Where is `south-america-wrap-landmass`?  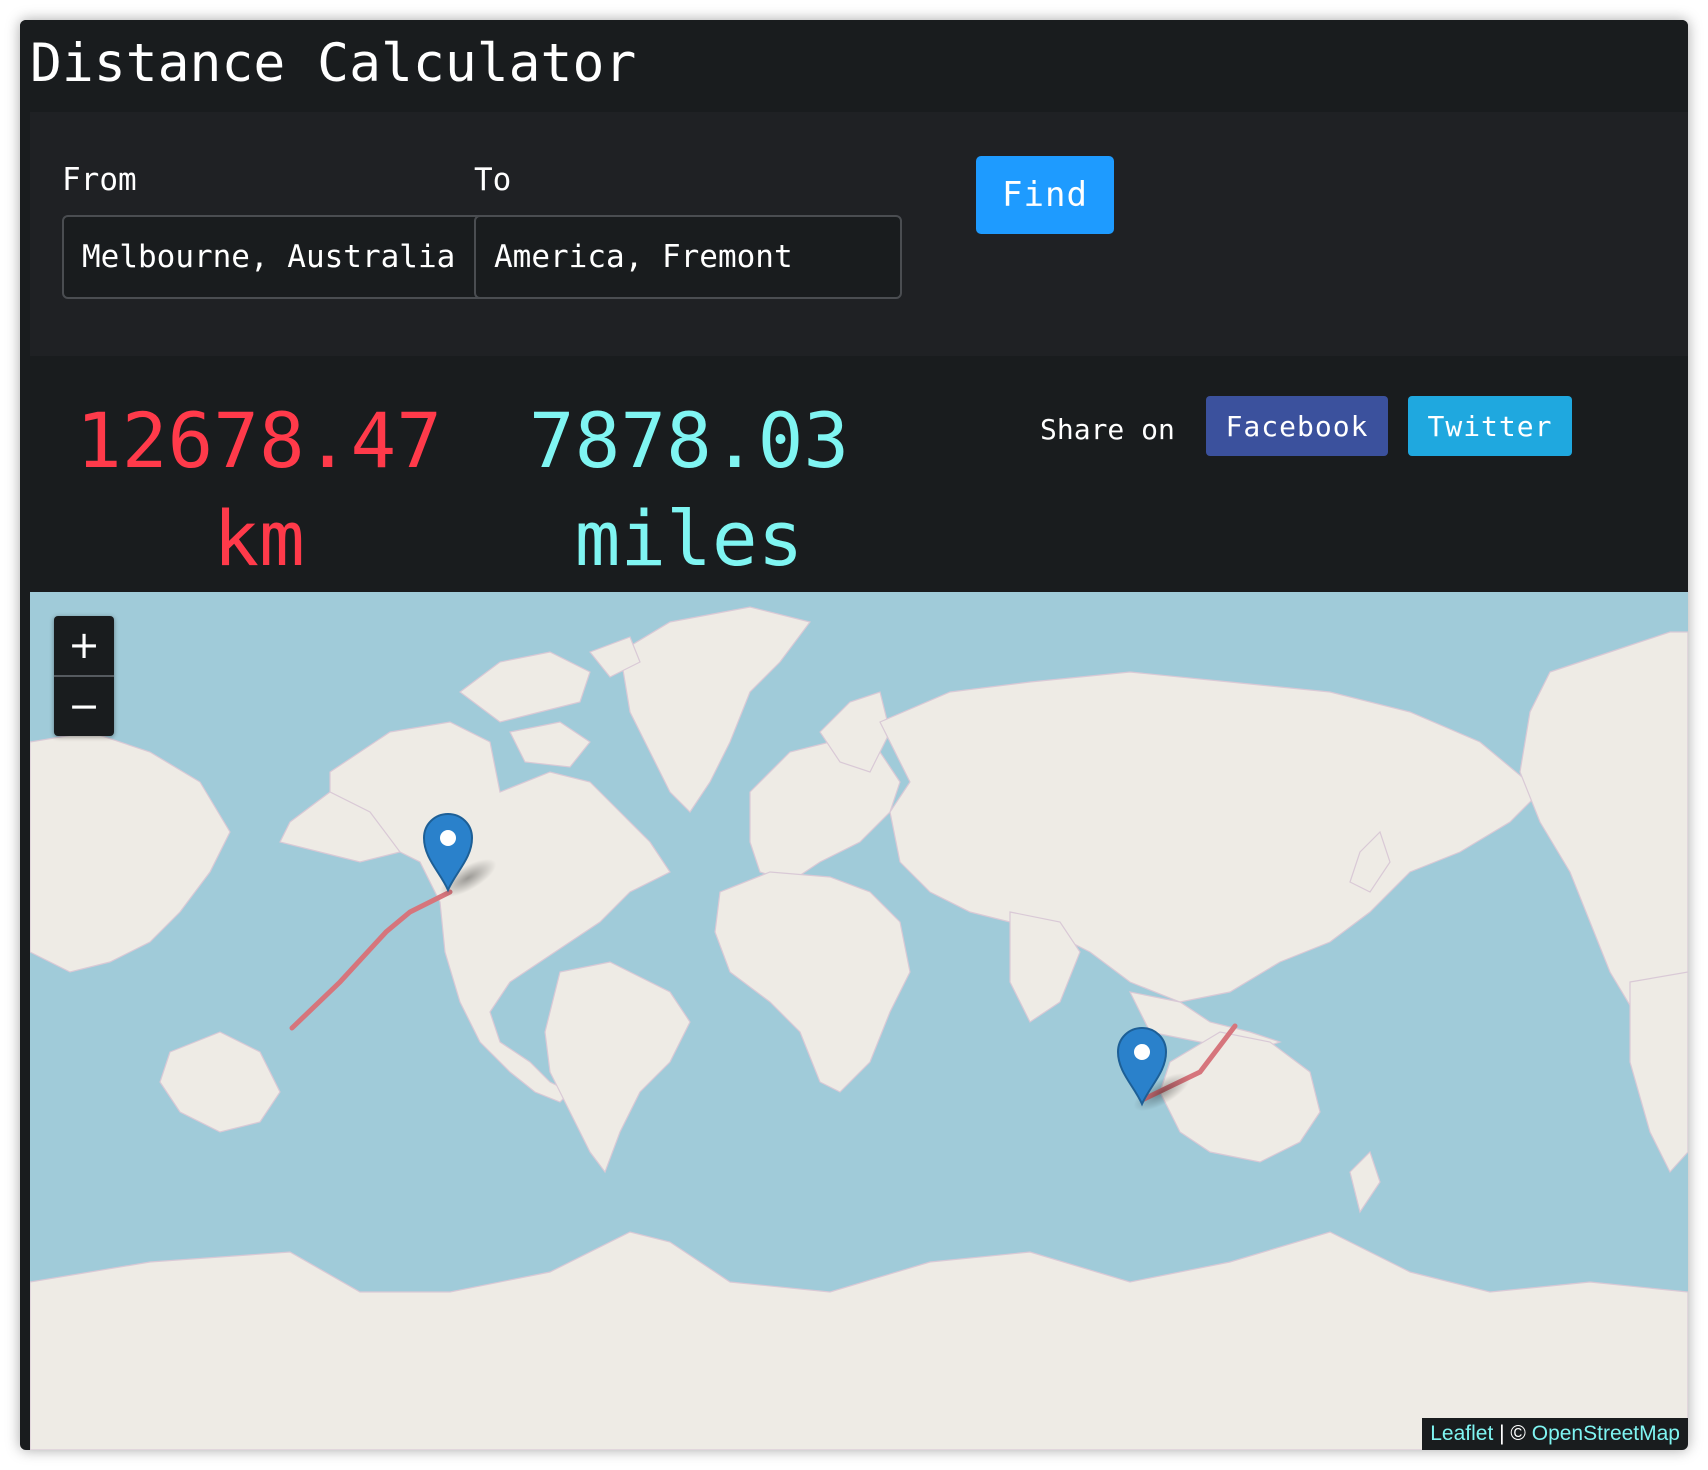 south-america-wrap-landmass is located at coordinates (1658, 1072).